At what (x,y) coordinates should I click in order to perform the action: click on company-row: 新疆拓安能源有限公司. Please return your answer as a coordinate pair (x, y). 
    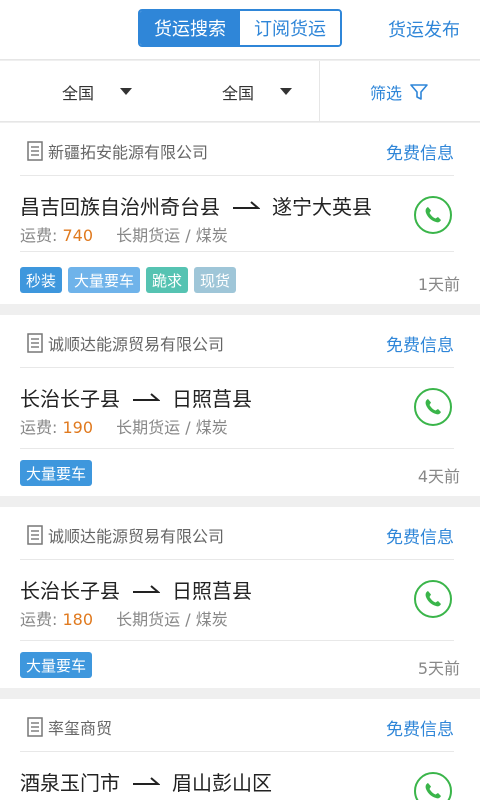
    Looking at the image, I should click on (117, 151).